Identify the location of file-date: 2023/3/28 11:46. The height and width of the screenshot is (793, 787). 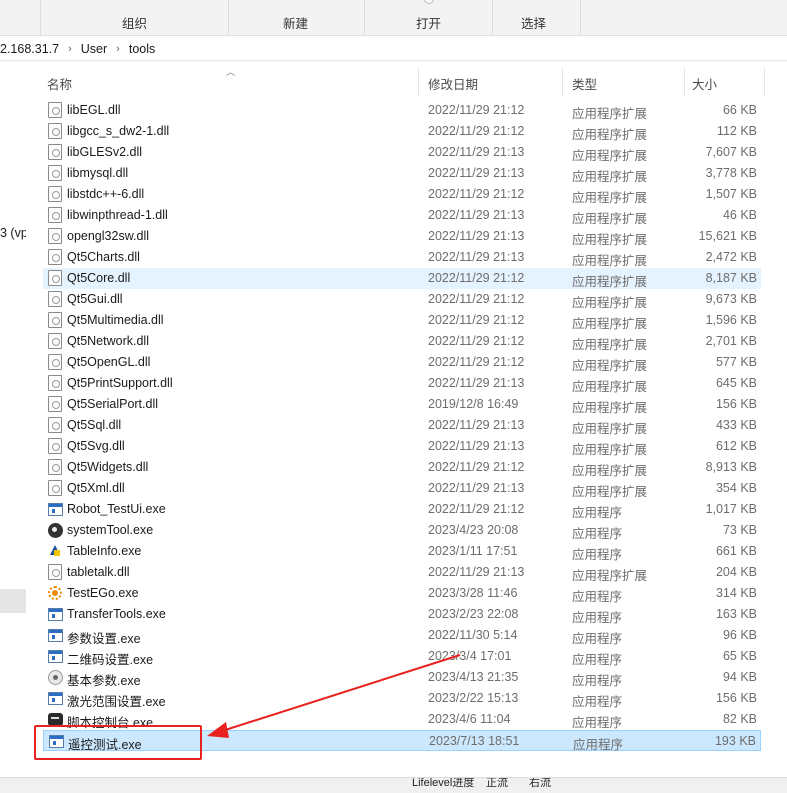
(473, 593).